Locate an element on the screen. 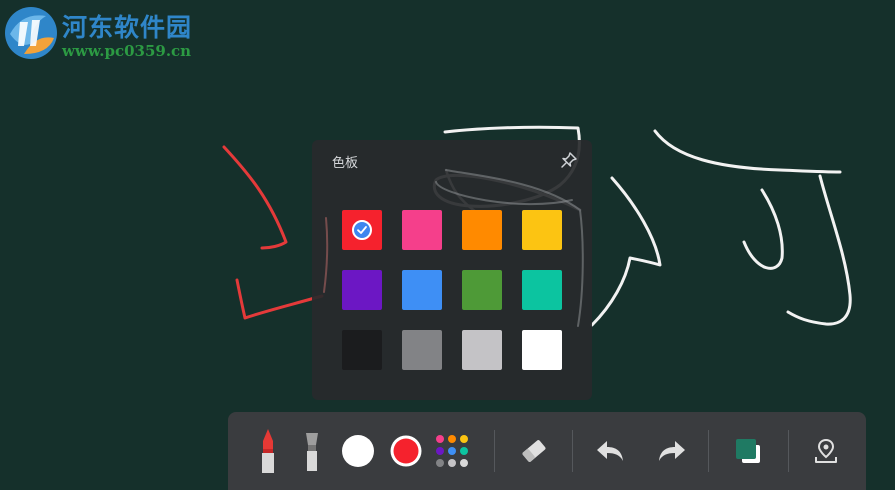 Image resolution: width=895 pixels, height=490 pixels. background-color-icon is located at coordinates (748, 451).